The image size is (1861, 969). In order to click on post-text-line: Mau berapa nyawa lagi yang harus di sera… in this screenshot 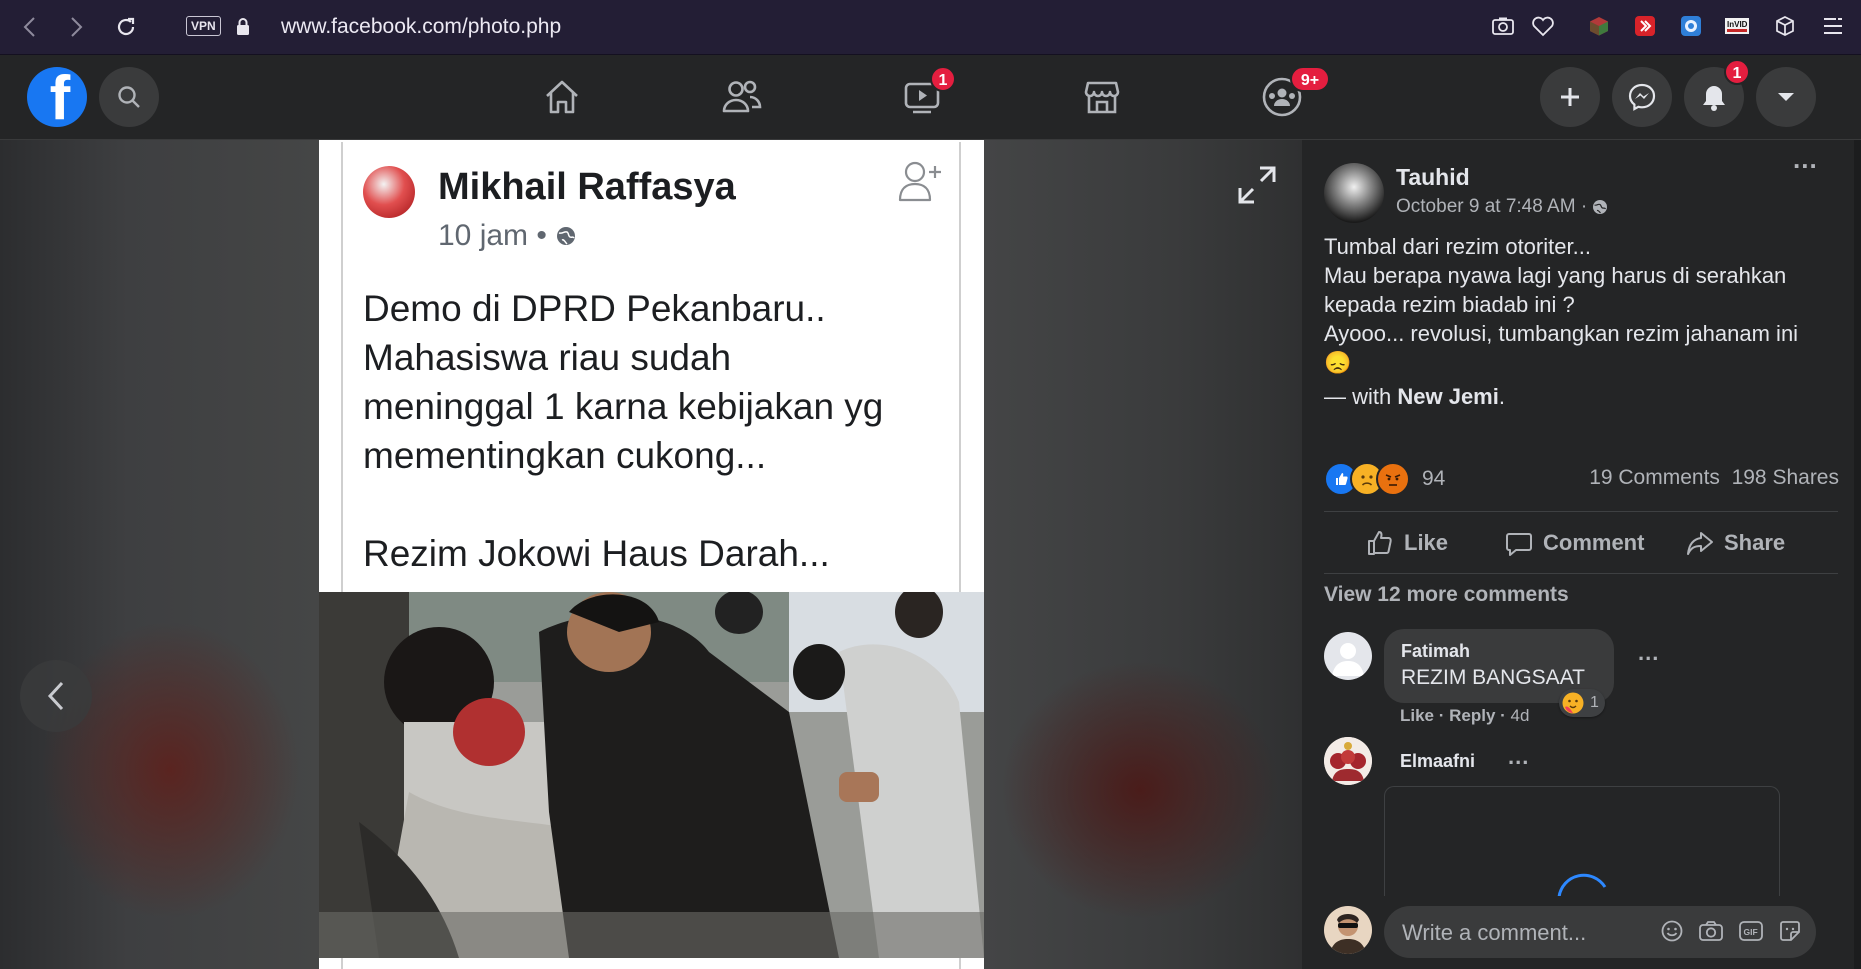, I will do `click(1555, 290)`.